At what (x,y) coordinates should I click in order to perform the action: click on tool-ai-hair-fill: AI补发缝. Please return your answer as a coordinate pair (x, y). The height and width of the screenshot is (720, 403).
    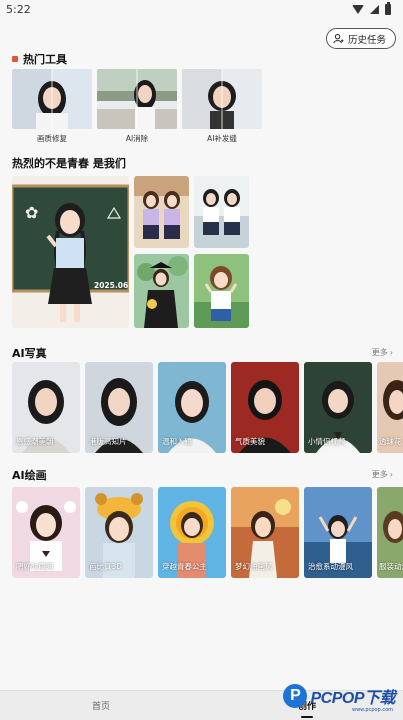
    Looking at the image, I should click on (222, 106).